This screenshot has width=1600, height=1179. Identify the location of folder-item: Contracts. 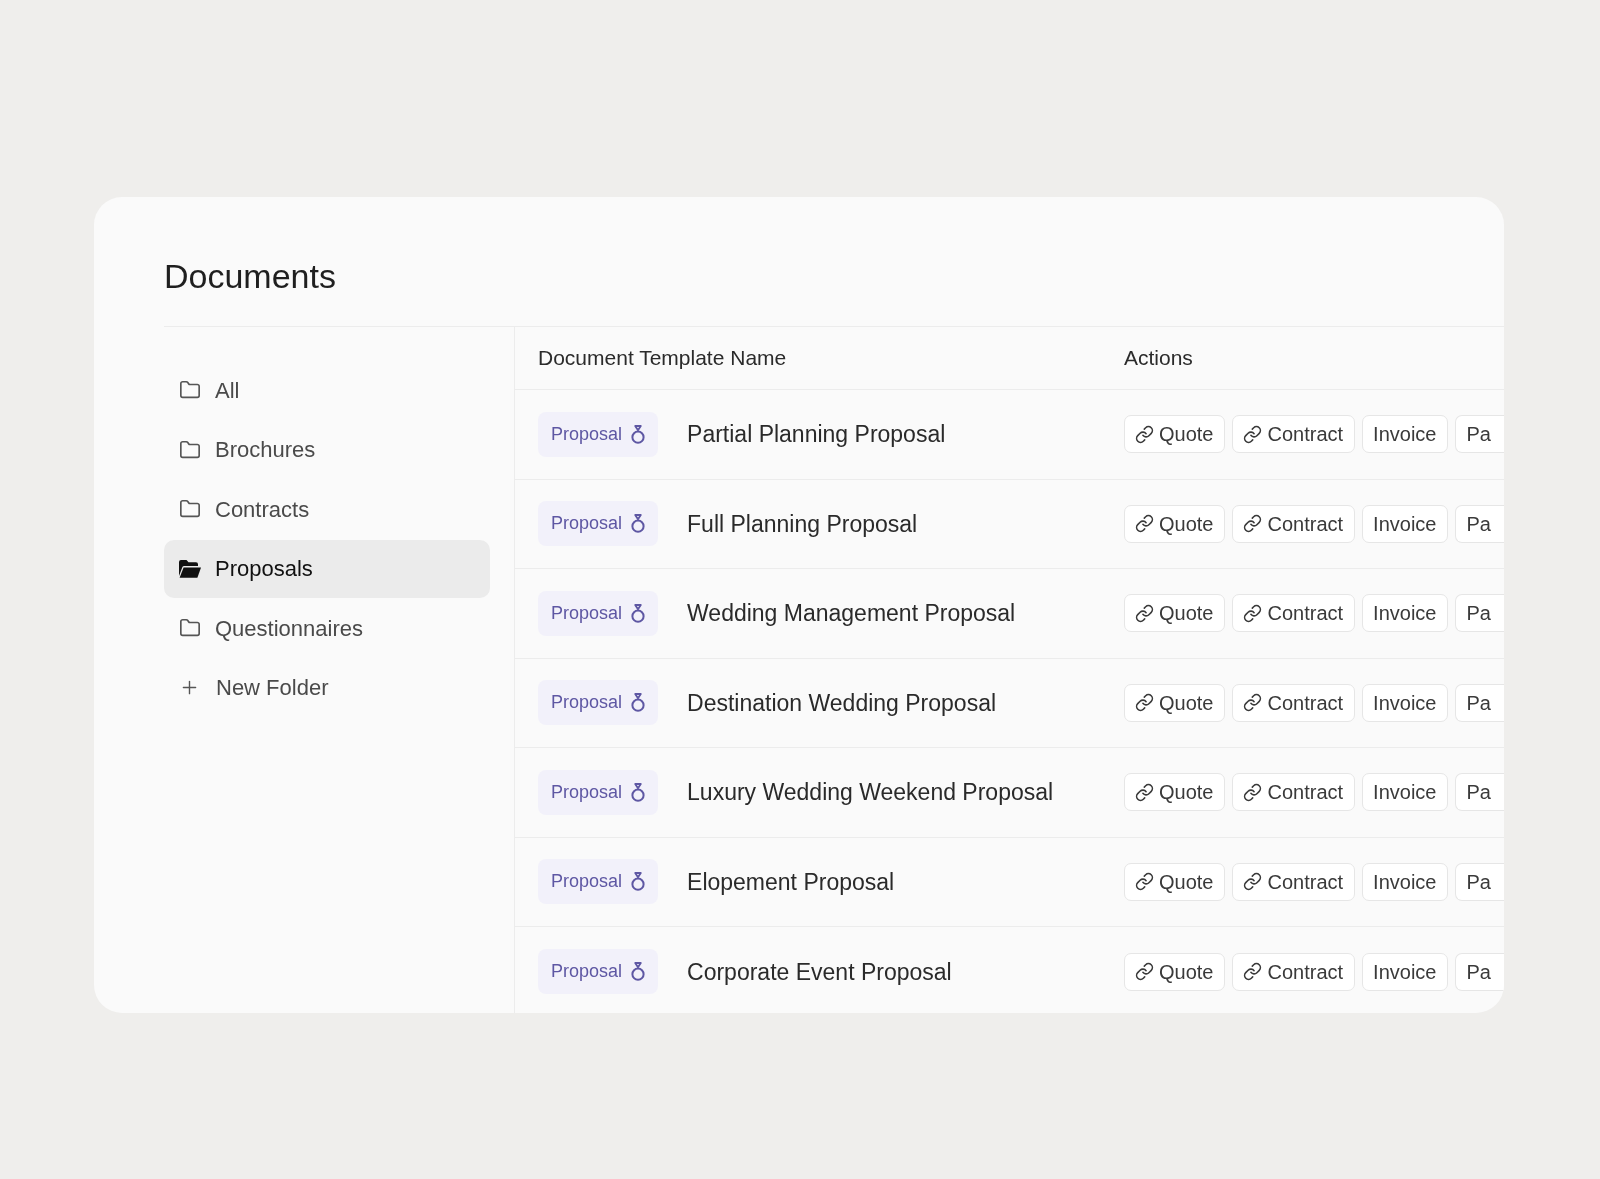
(327, 509).